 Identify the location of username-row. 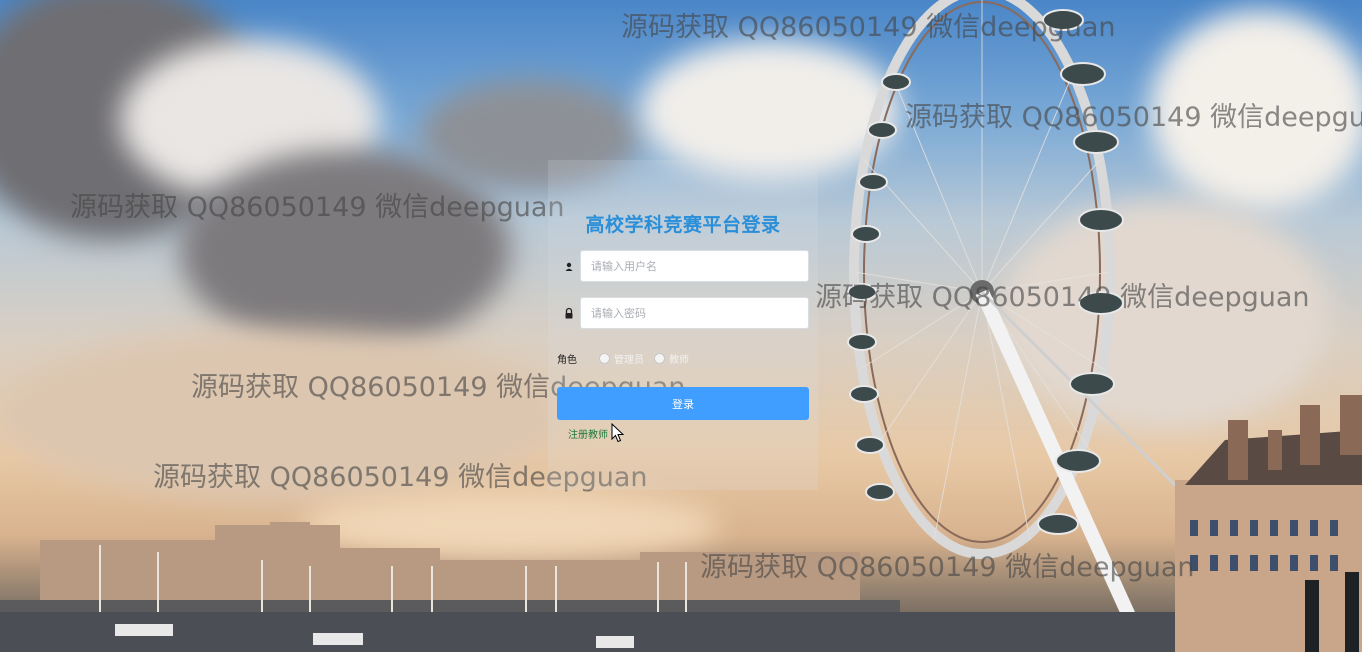
(684, 267).